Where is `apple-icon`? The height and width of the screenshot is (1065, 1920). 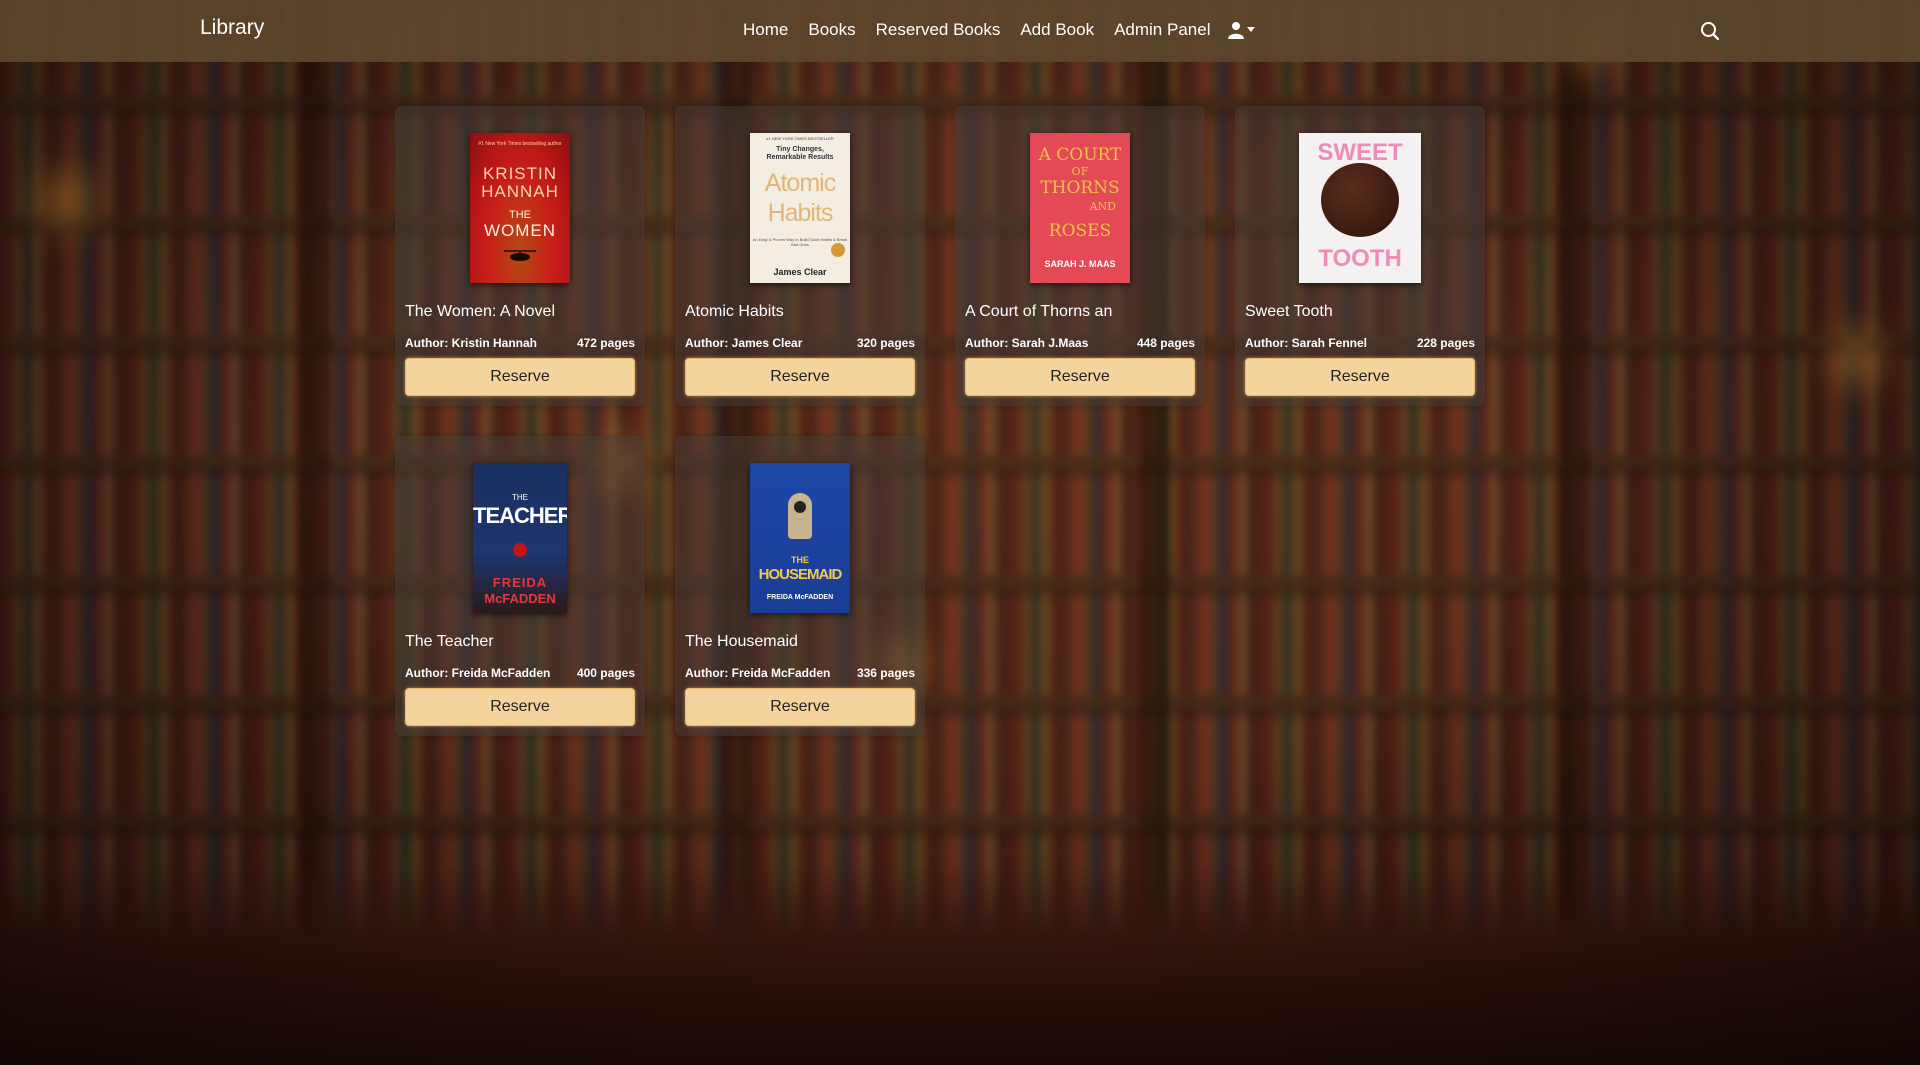
apple-icon is located at coordinates (520, 550).